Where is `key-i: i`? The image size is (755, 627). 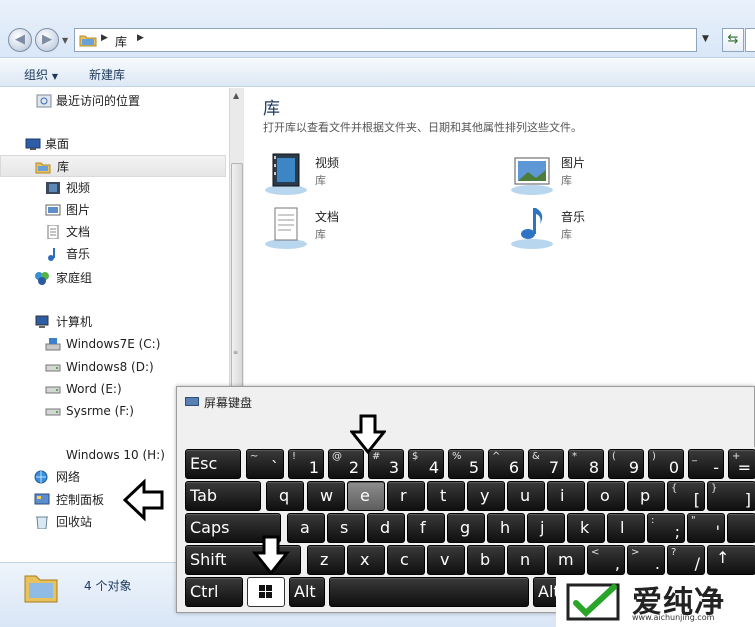 key-i: i is located at coordinates (566, 496).